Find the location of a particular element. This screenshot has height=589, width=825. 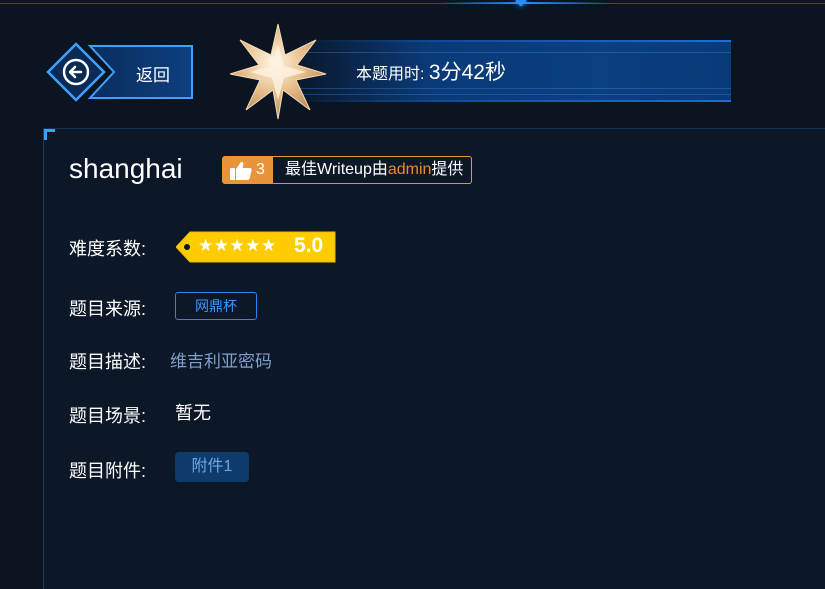

rating-stars: ★★★★★ is located at coordinates (237, 245).